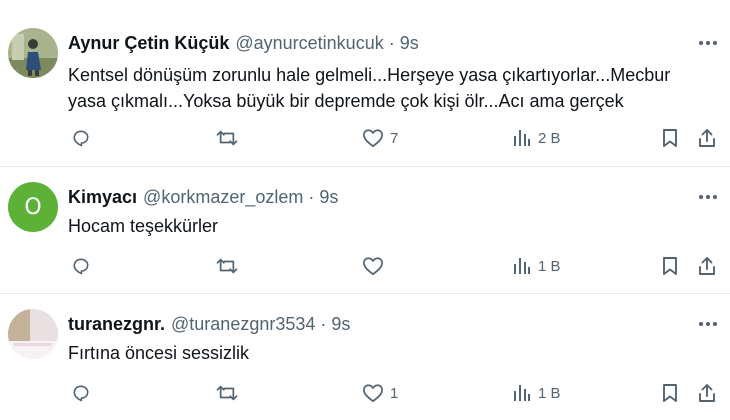  I want to click on avatar-letter: O, so click(33, 207).